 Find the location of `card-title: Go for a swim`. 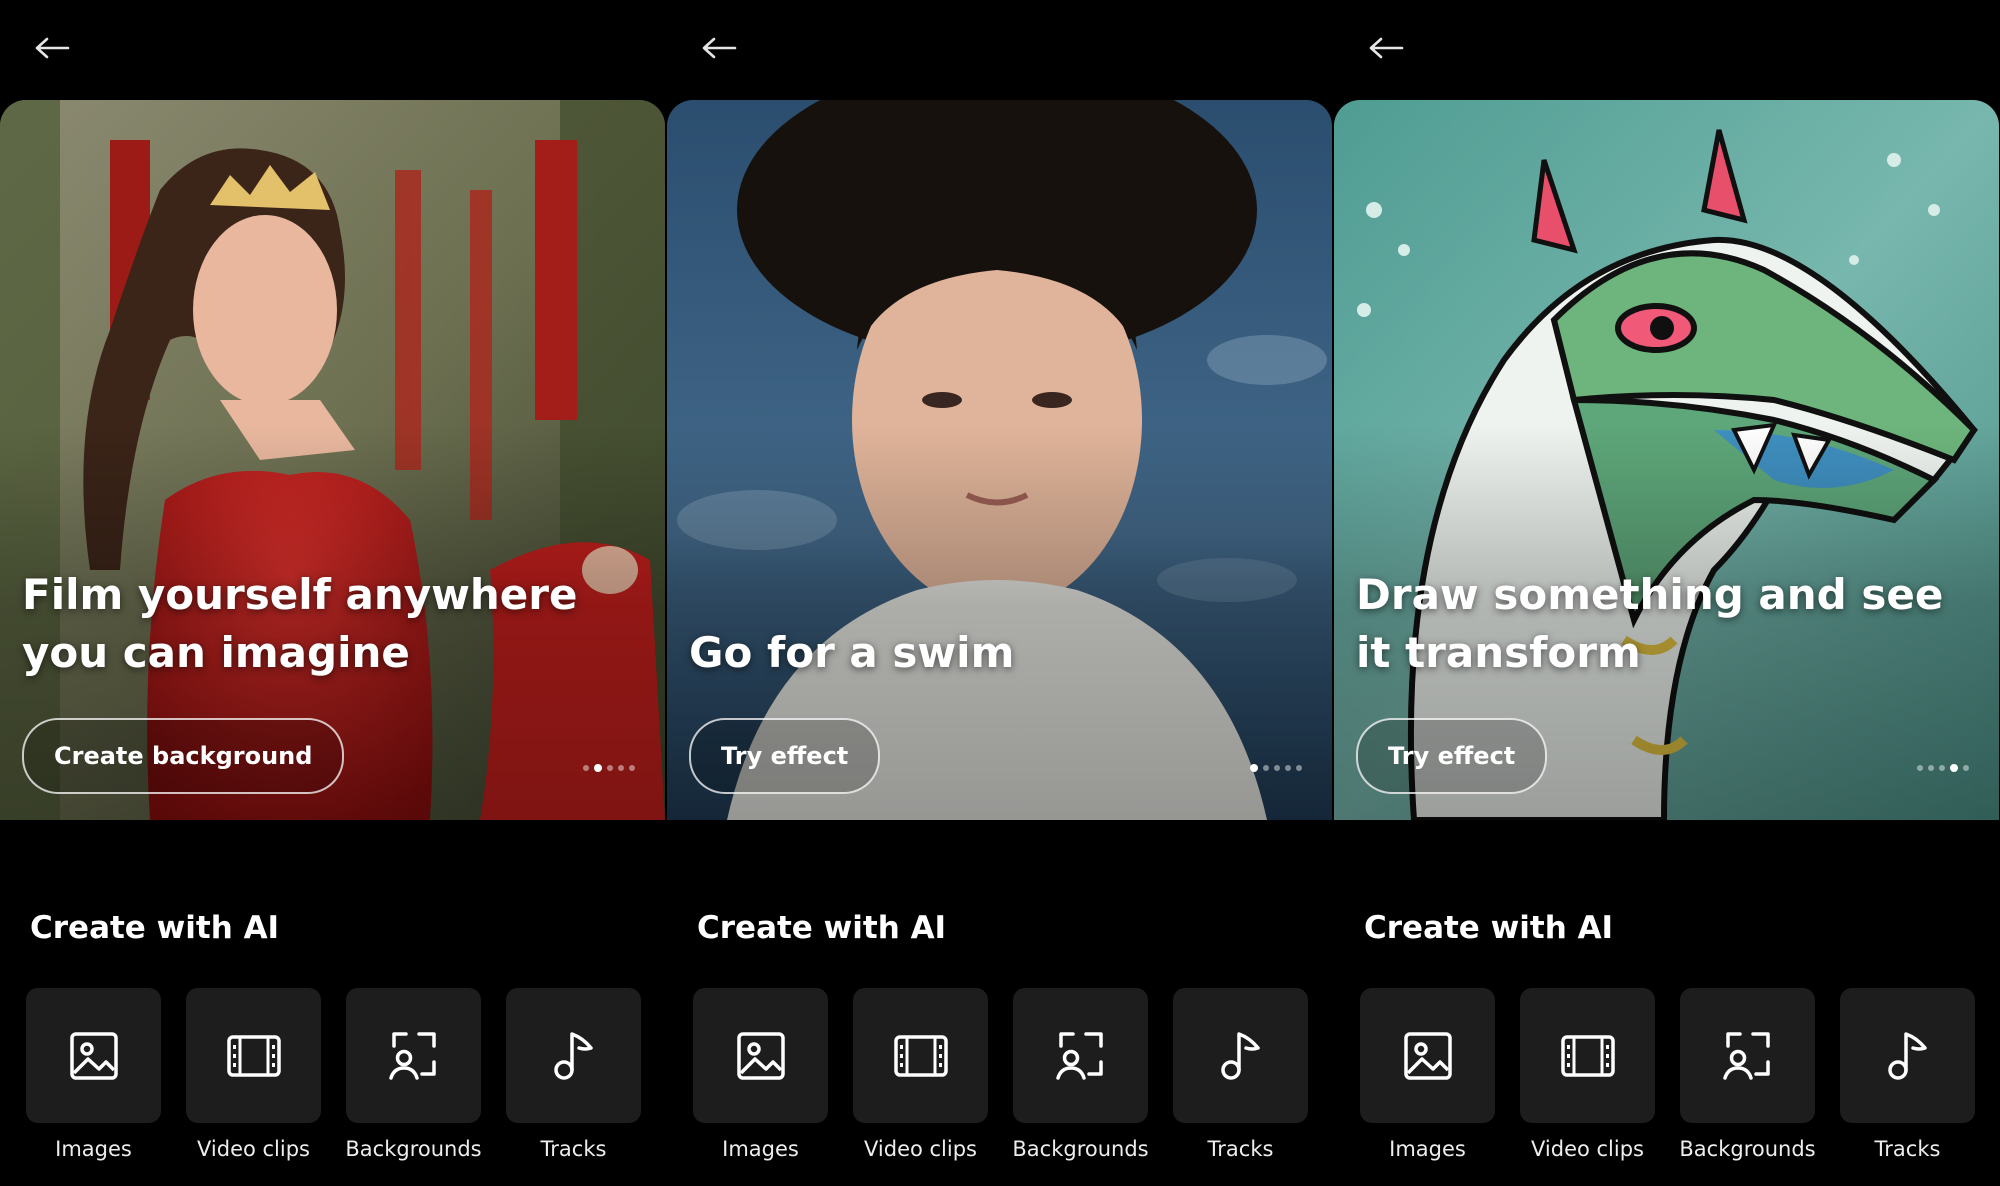

card-title: Go for a swim is located at coordinates (852, 652).